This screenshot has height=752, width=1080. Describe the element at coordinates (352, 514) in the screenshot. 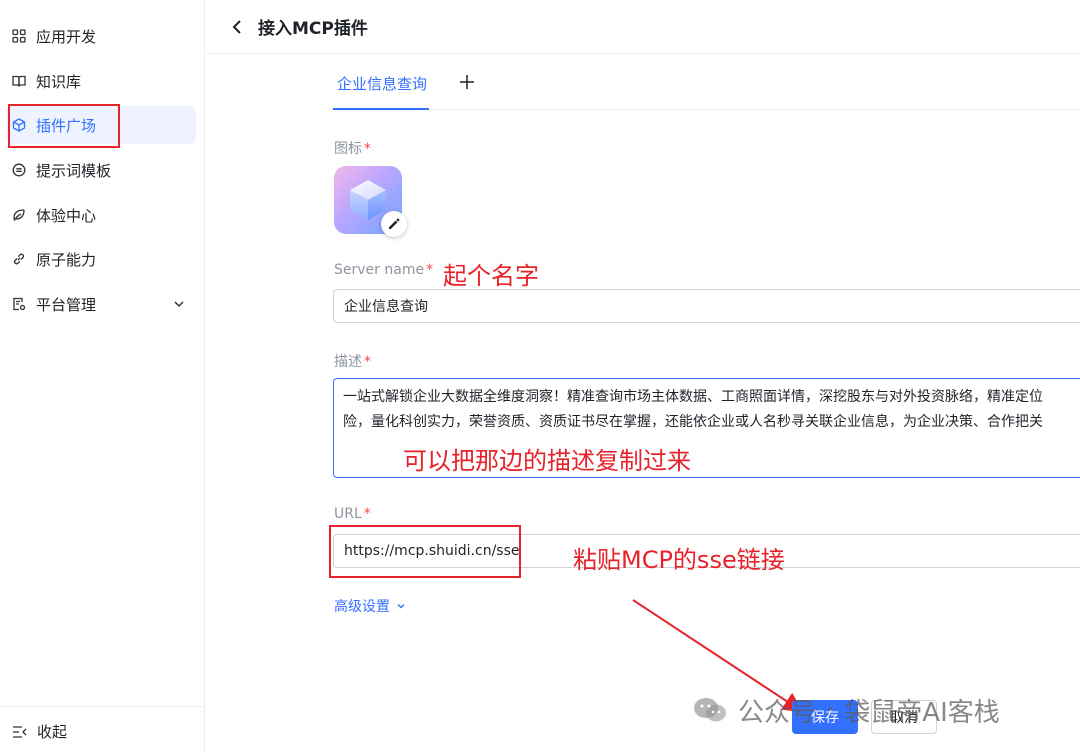

I see `url-label: URL *` at that location.